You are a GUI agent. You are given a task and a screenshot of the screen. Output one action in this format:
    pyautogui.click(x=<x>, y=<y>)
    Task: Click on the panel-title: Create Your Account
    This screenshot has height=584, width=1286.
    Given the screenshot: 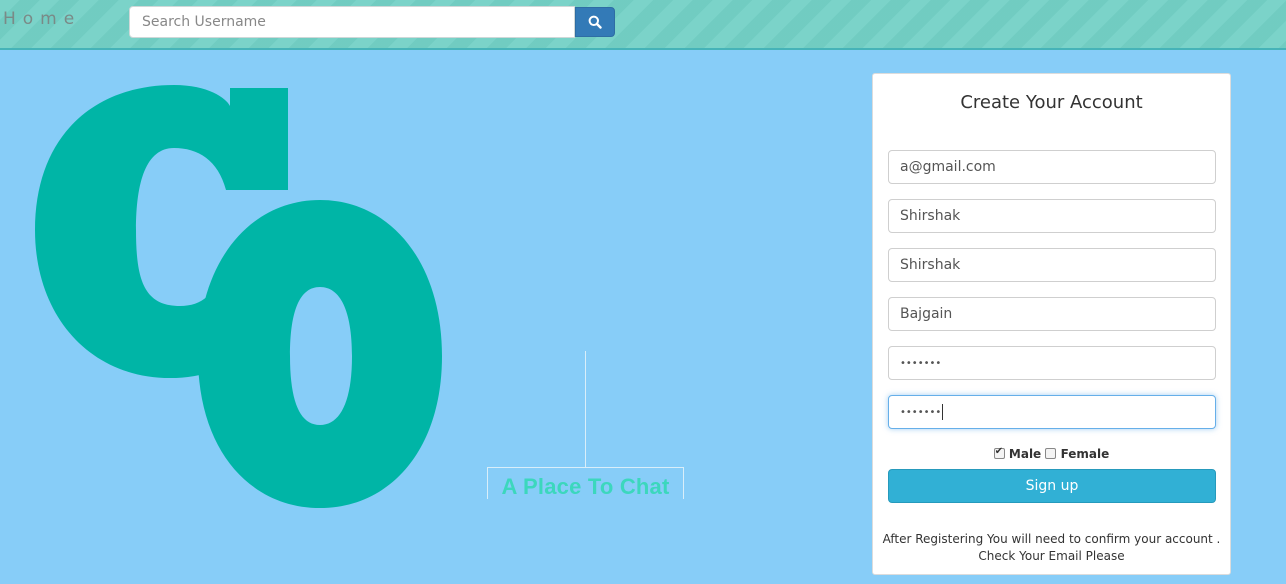 What is the action you would take?
    pyautogui.click(x=1051, y=102)
    